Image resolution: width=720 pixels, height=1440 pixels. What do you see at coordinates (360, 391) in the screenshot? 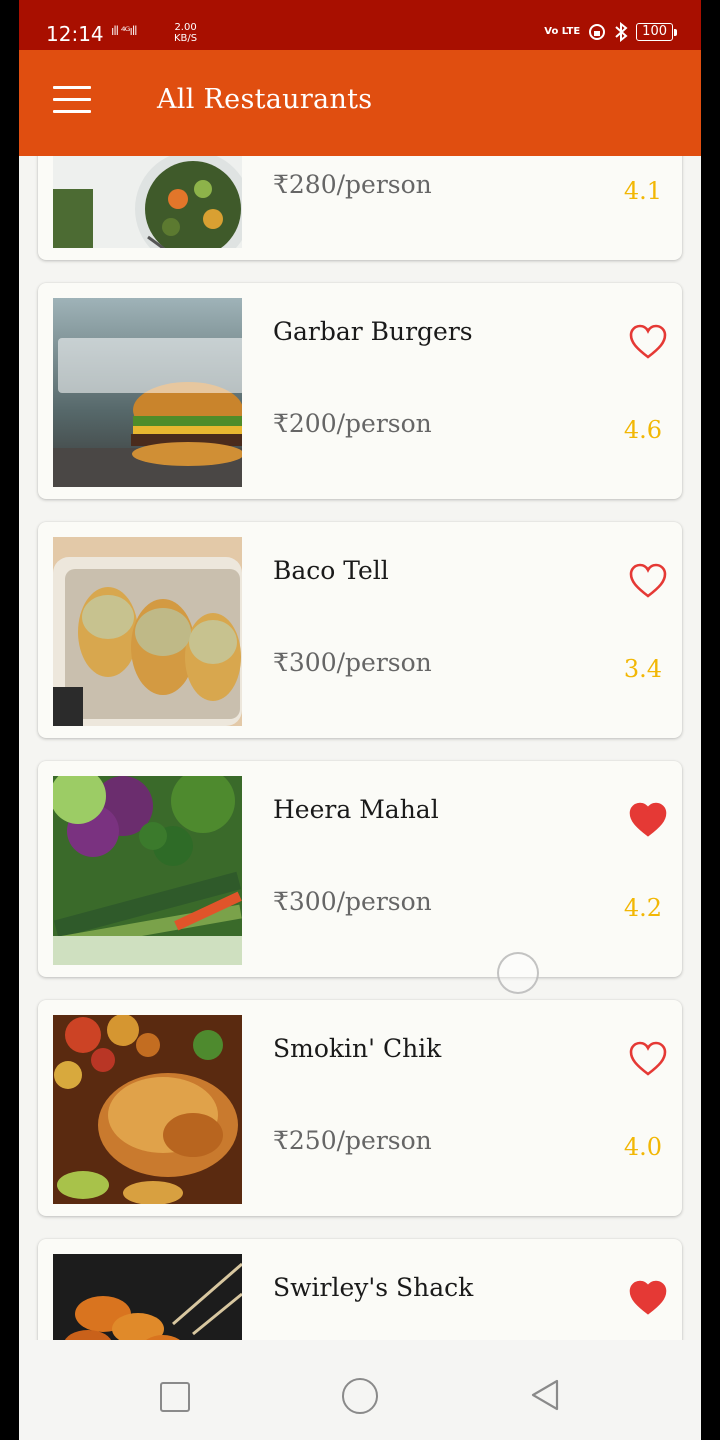
I see `restaurant-card: Garbar Burgers ₹200/person 4.6` at bounding box center [360, 391].